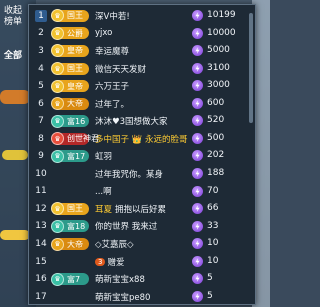  I want to click on leaderboard-row: 6 ♛ 大帝 过年了。 600, so click(142, 104).